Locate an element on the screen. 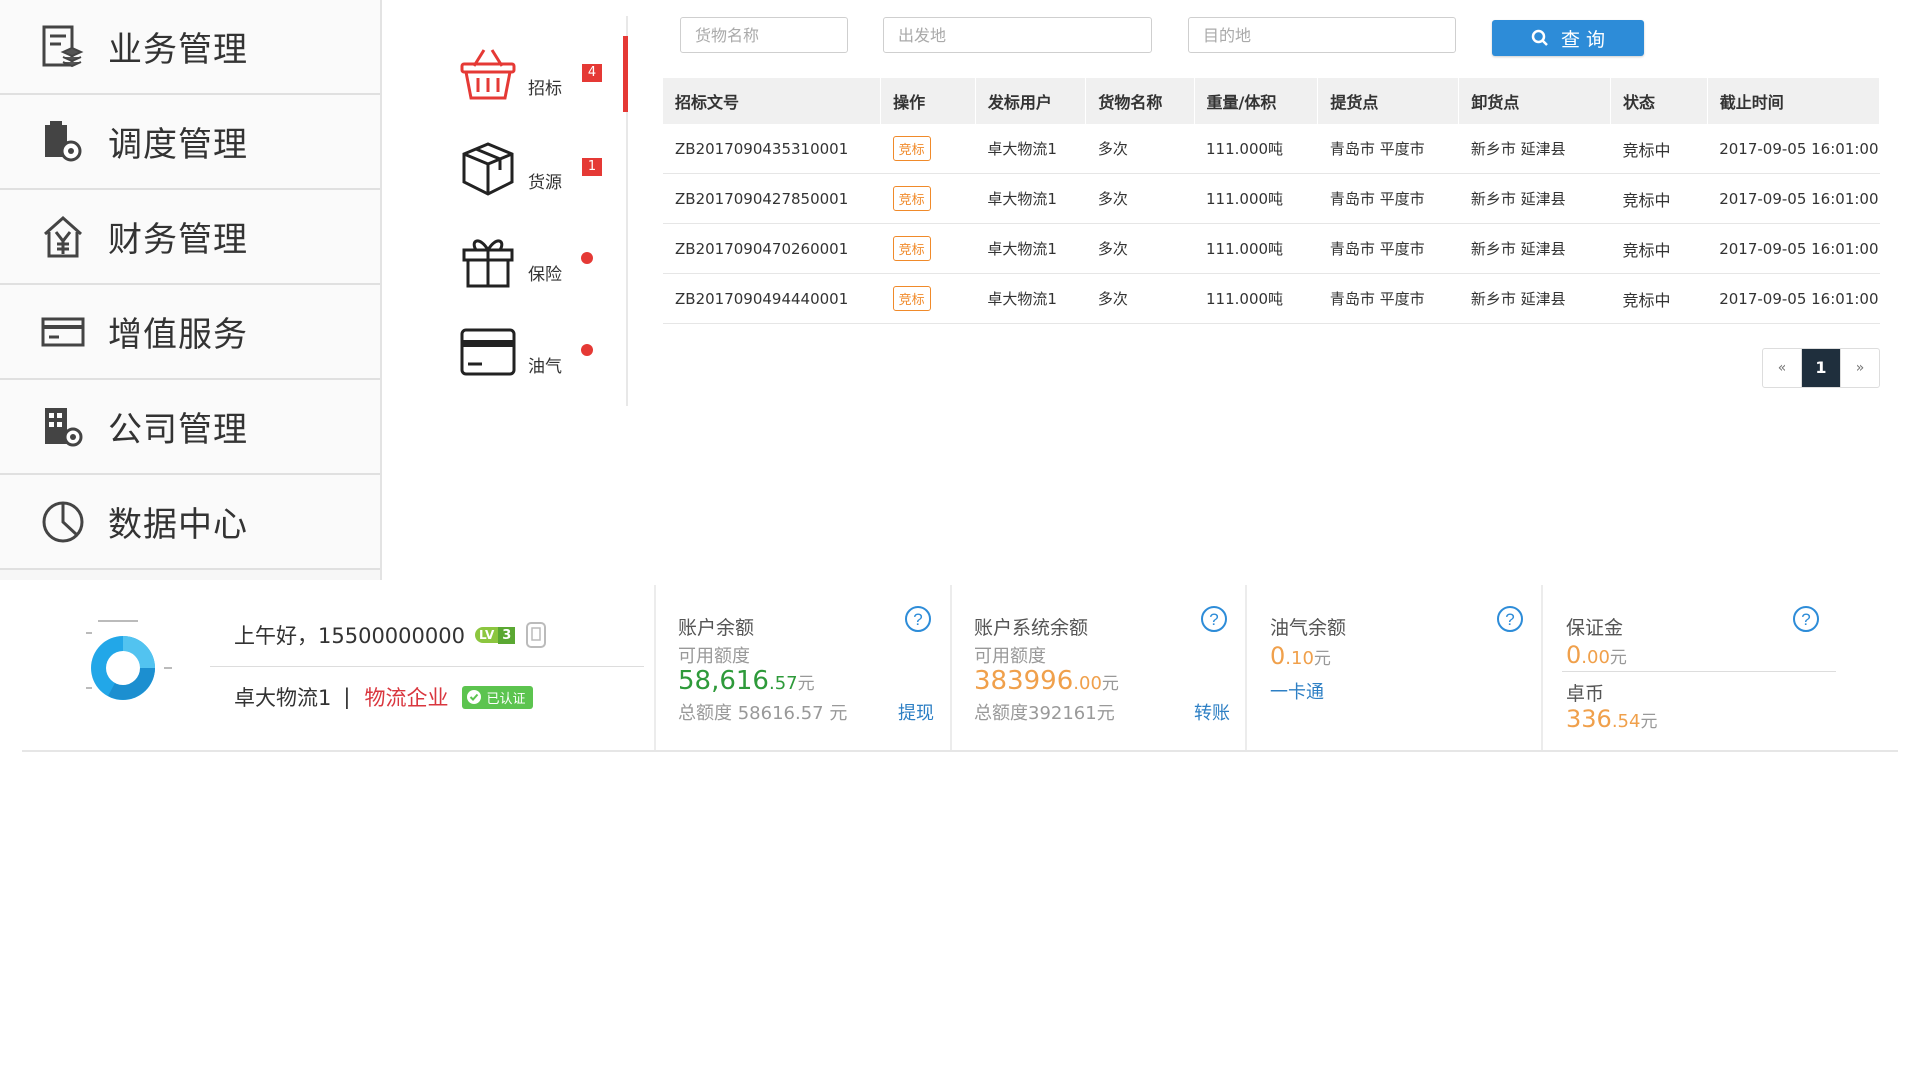  basket-icon is located at coordinates (488, 74).